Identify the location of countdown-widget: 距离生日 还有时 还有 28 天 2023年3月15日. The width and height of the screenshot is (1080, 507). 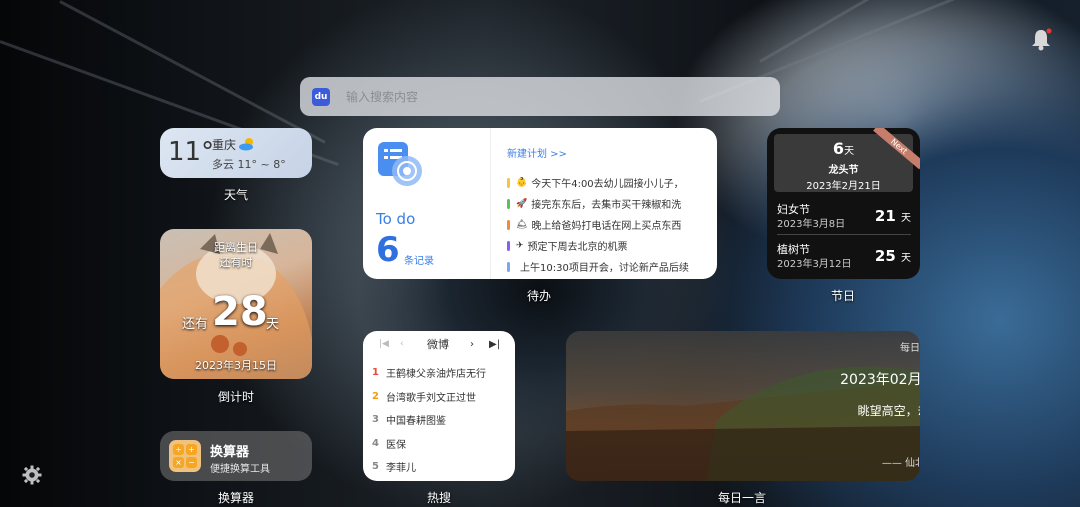
(236, 304).